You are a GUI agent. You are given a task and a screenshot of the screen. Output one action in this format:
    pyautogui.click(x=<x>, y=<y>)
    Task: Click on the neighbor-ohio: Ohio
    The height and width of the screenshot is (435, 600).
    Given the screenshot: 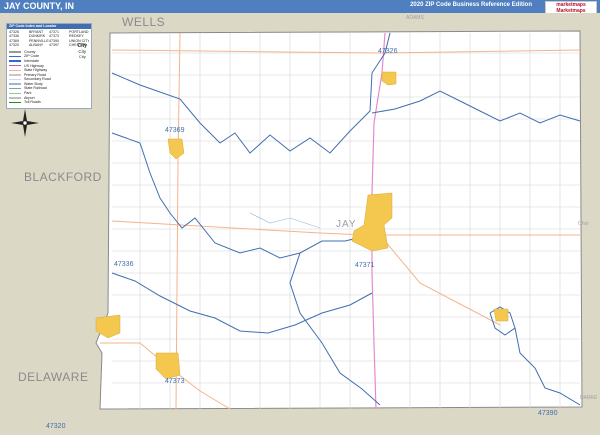 What is the action you would take?
    pyautogui.click(x=583, y=224)
    